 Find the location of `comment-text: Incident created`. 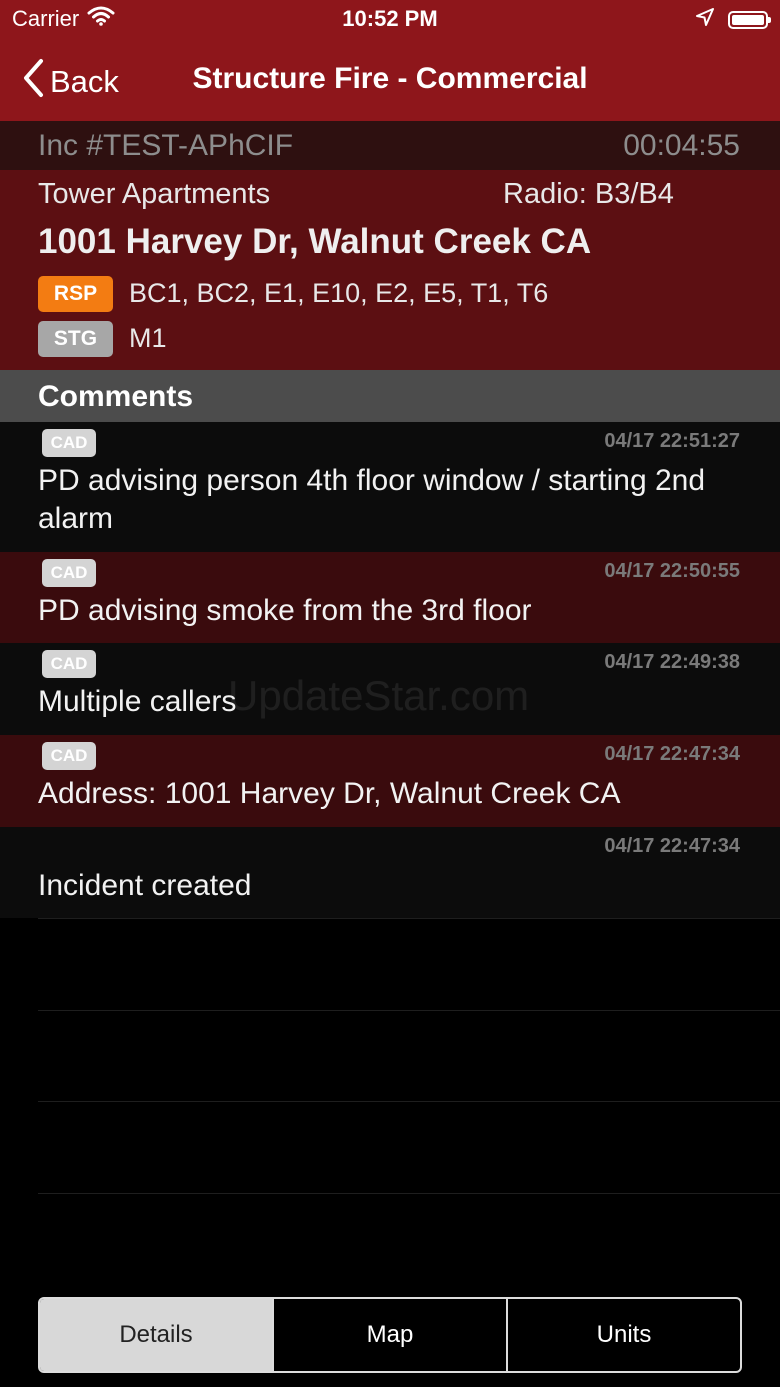

comment-text: Incident created is located at coordinates (145, 885).